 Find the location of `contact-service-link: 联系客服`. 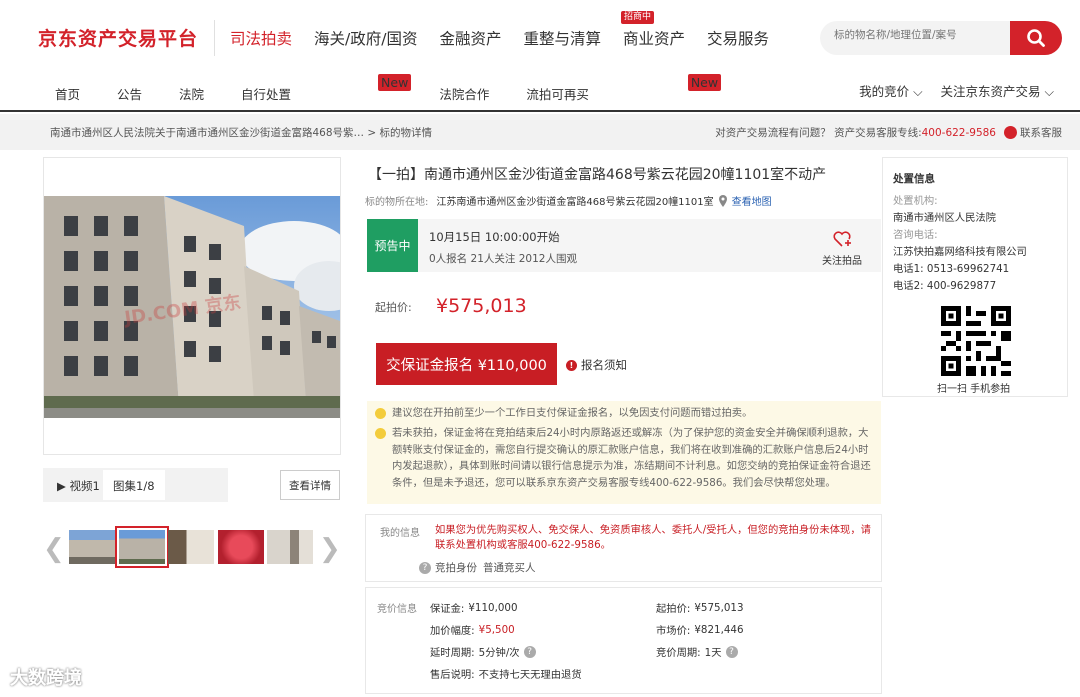

contact-service-link: 联系客服 is located at coordinates (1041, 132).